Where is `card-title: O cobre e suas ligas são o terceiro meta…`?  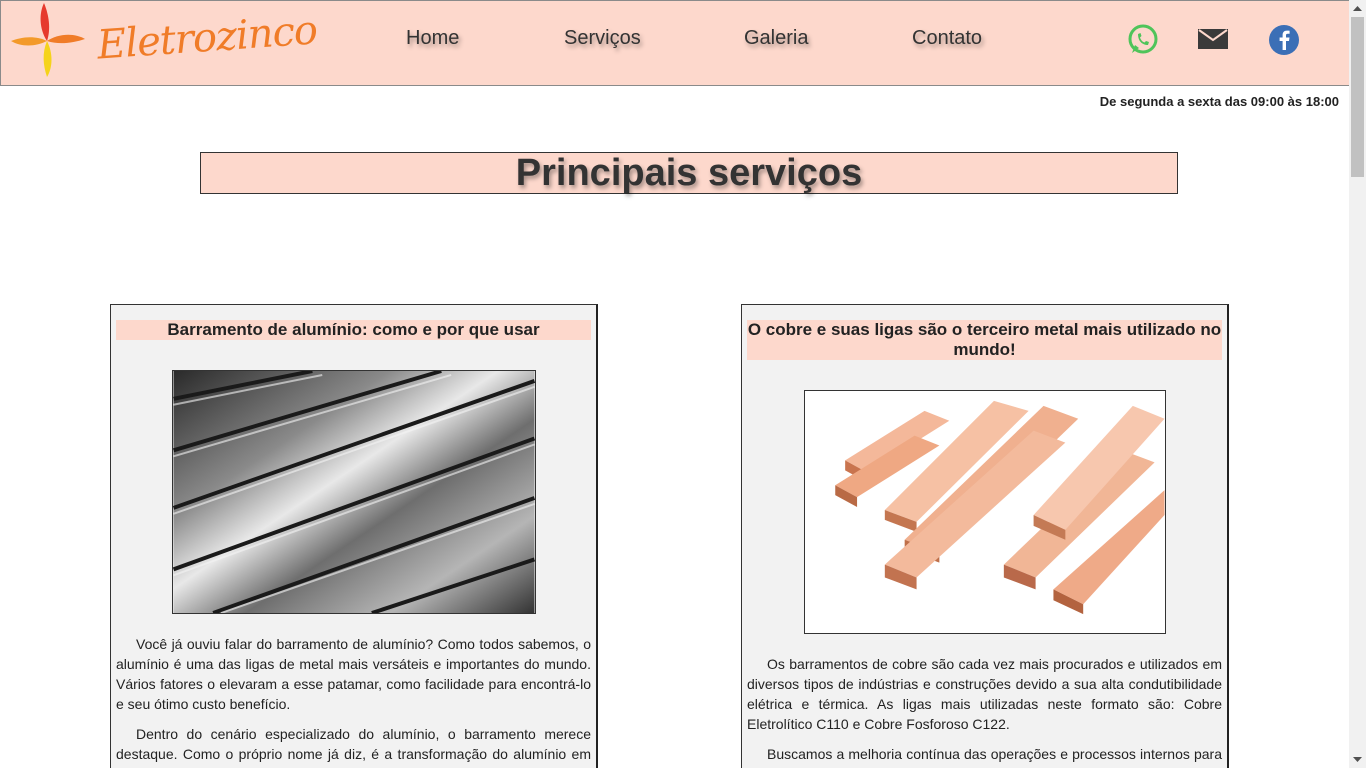 card-title: O cobre e suas ligas são o terceiro meta… is located at coordinates (984, 340).